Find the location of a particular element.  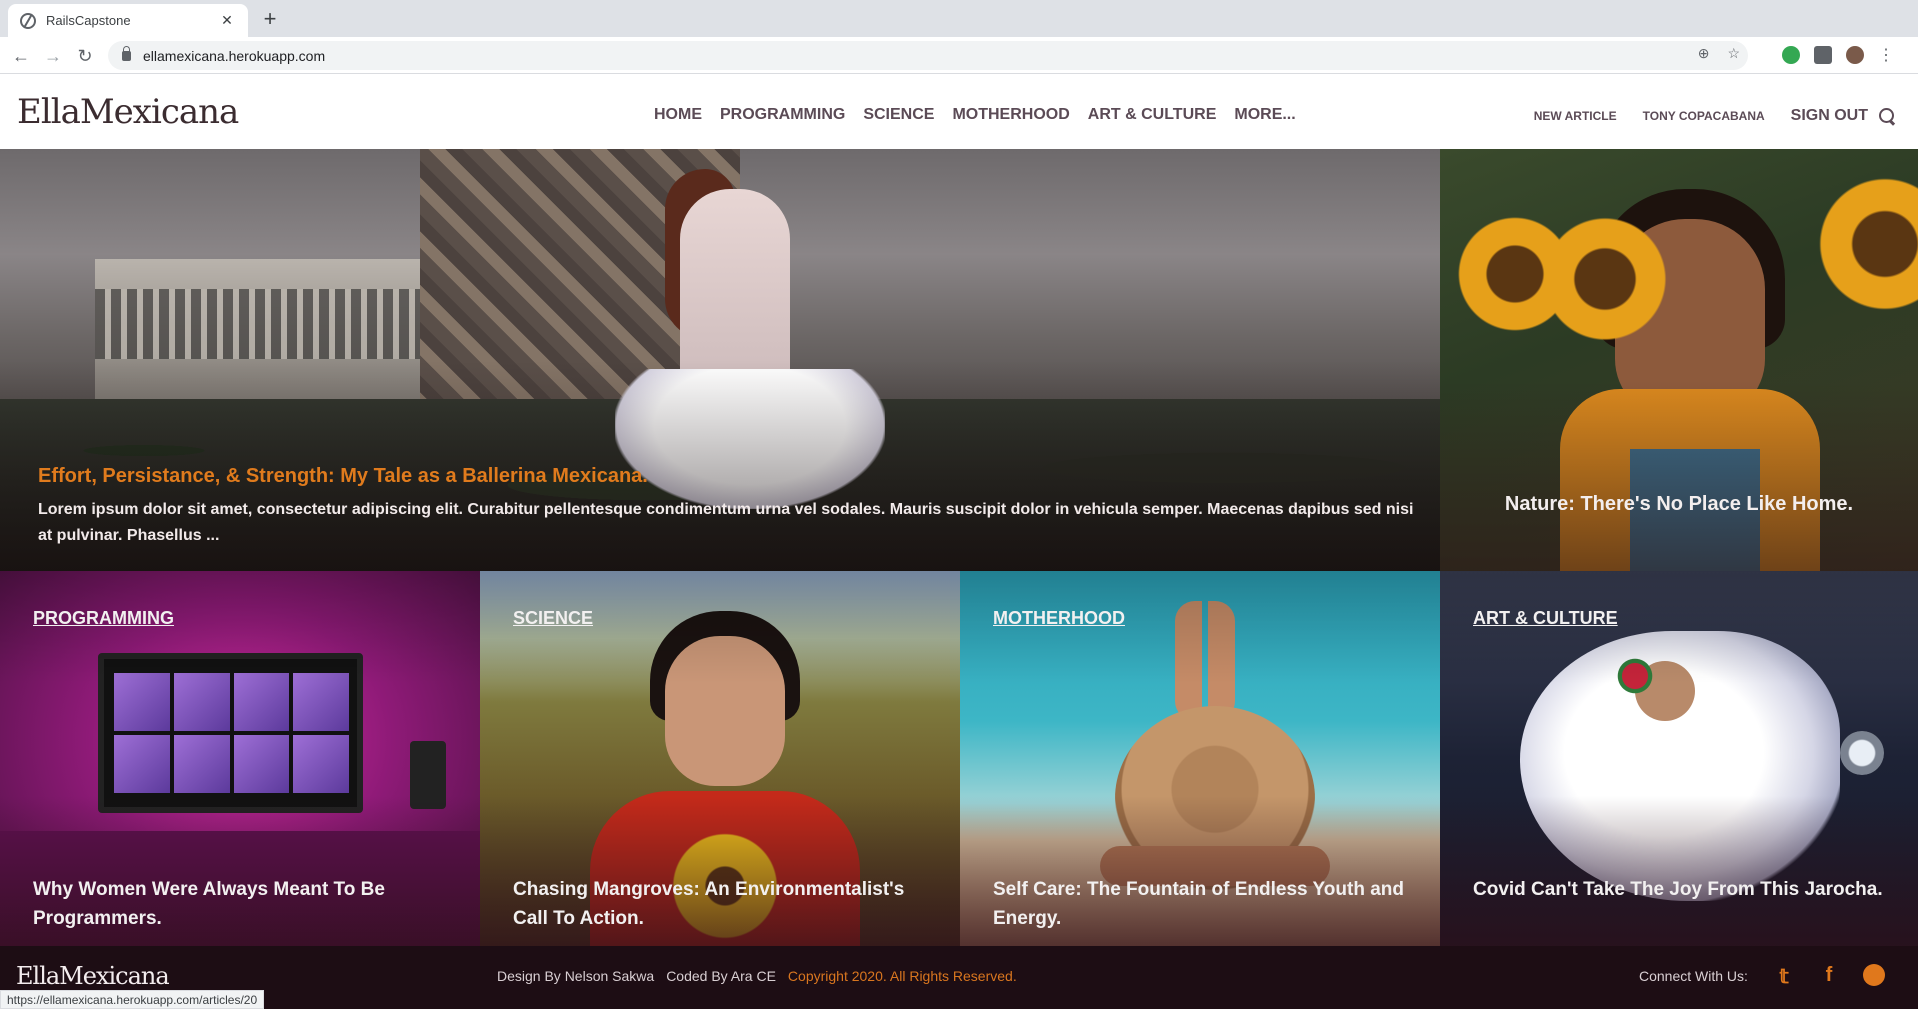

facebook-icon: f is located at coordinates (1829, 976).